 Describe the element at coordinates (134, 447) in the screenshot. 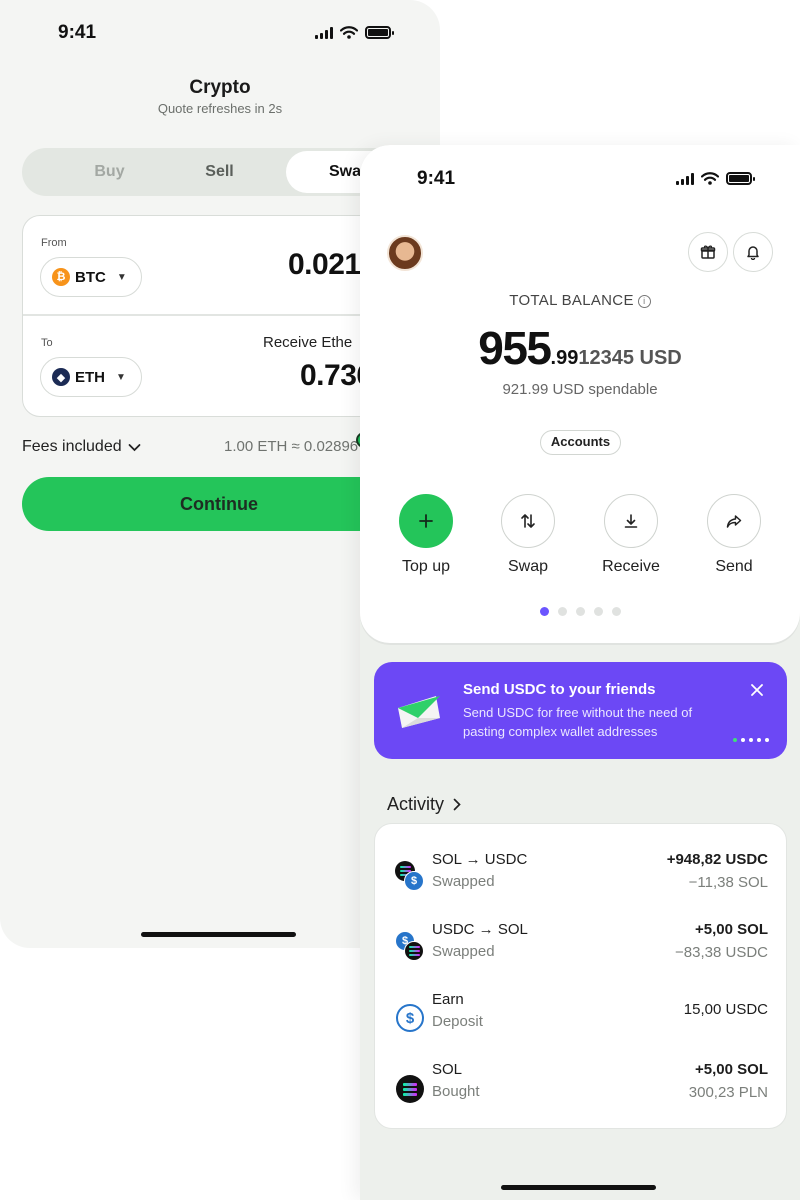

I see `chevron-down-icon` at that location.